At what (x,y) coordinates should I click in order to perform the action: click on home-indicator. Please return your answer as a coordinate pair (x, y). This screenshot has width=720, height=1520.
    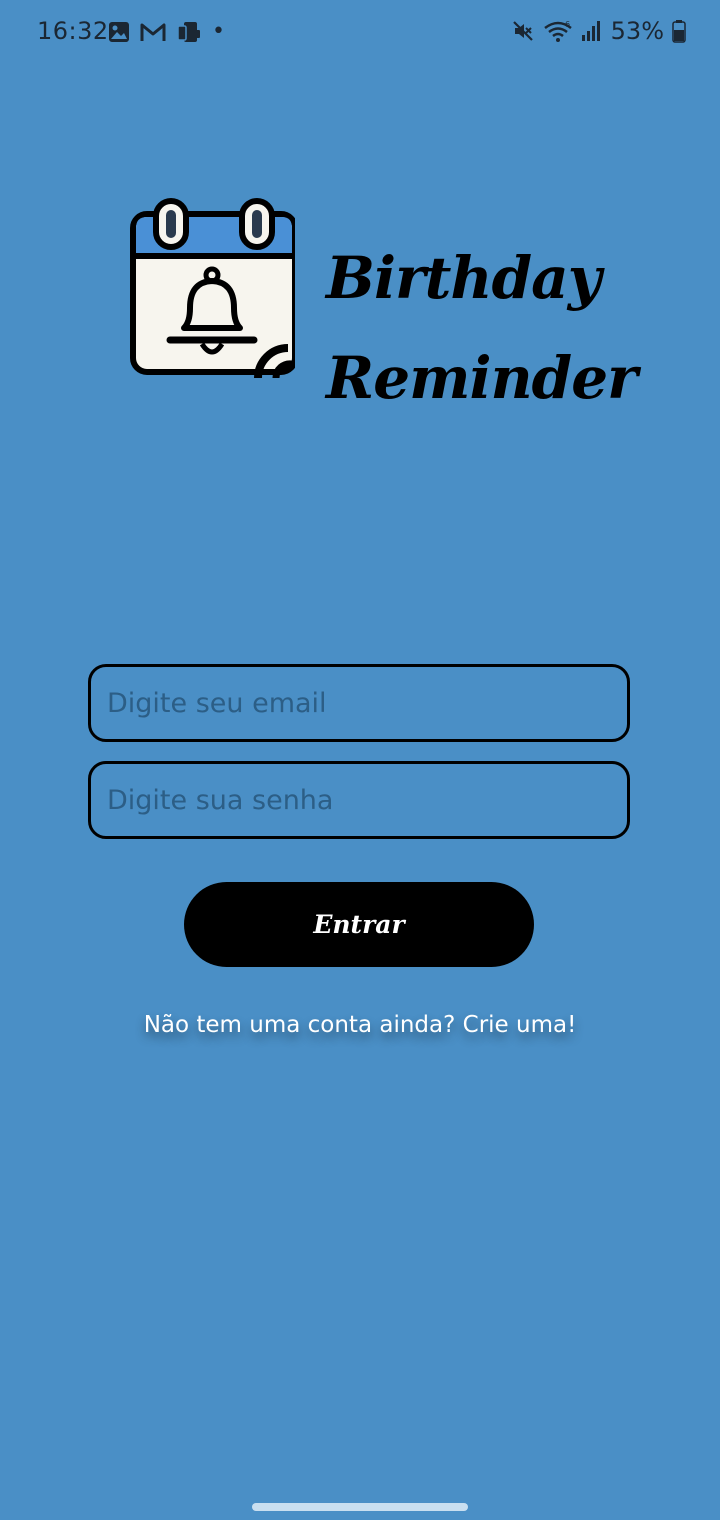
    Looking at the image, I should click on (360, 1507).